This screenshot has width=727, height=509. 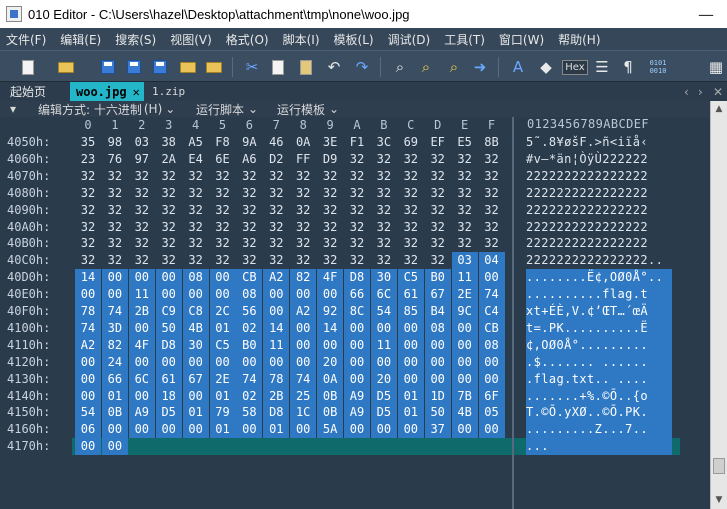 I want to click on save-icon, so click(x=108, y=67).